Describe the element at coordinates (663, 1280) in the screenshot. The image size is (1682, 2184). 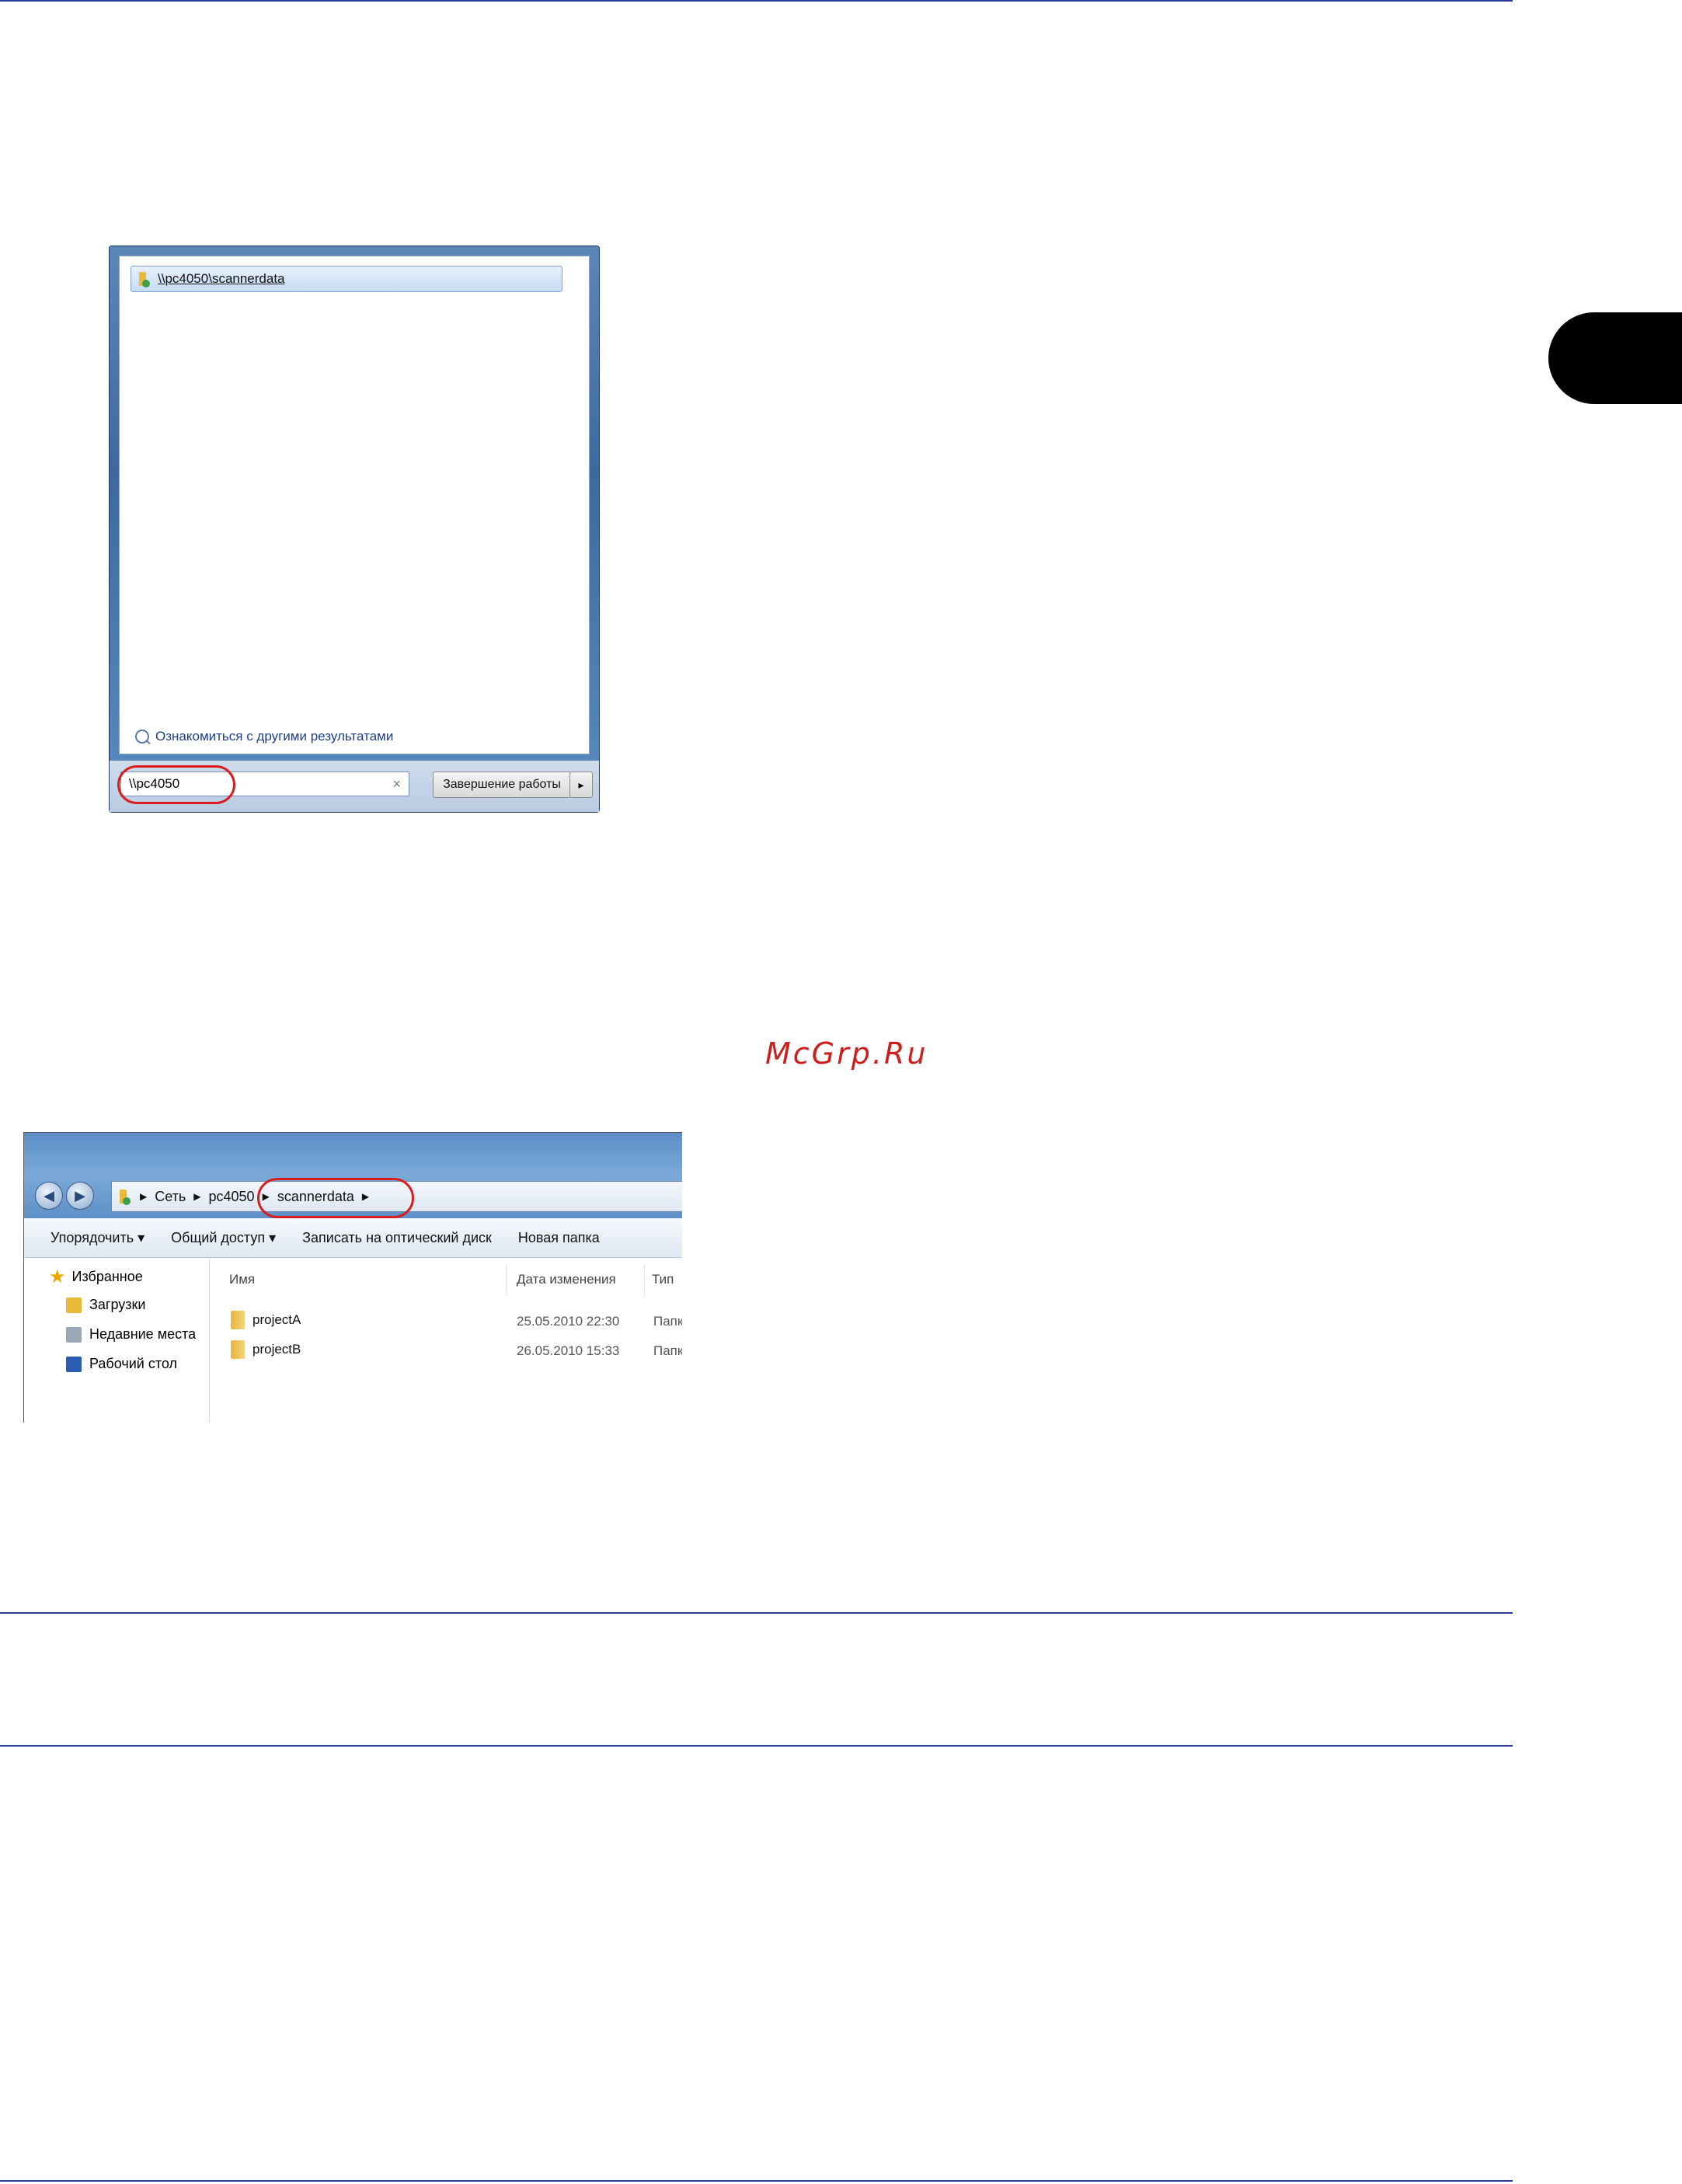
I see `column-header-type: Тип` at that location.